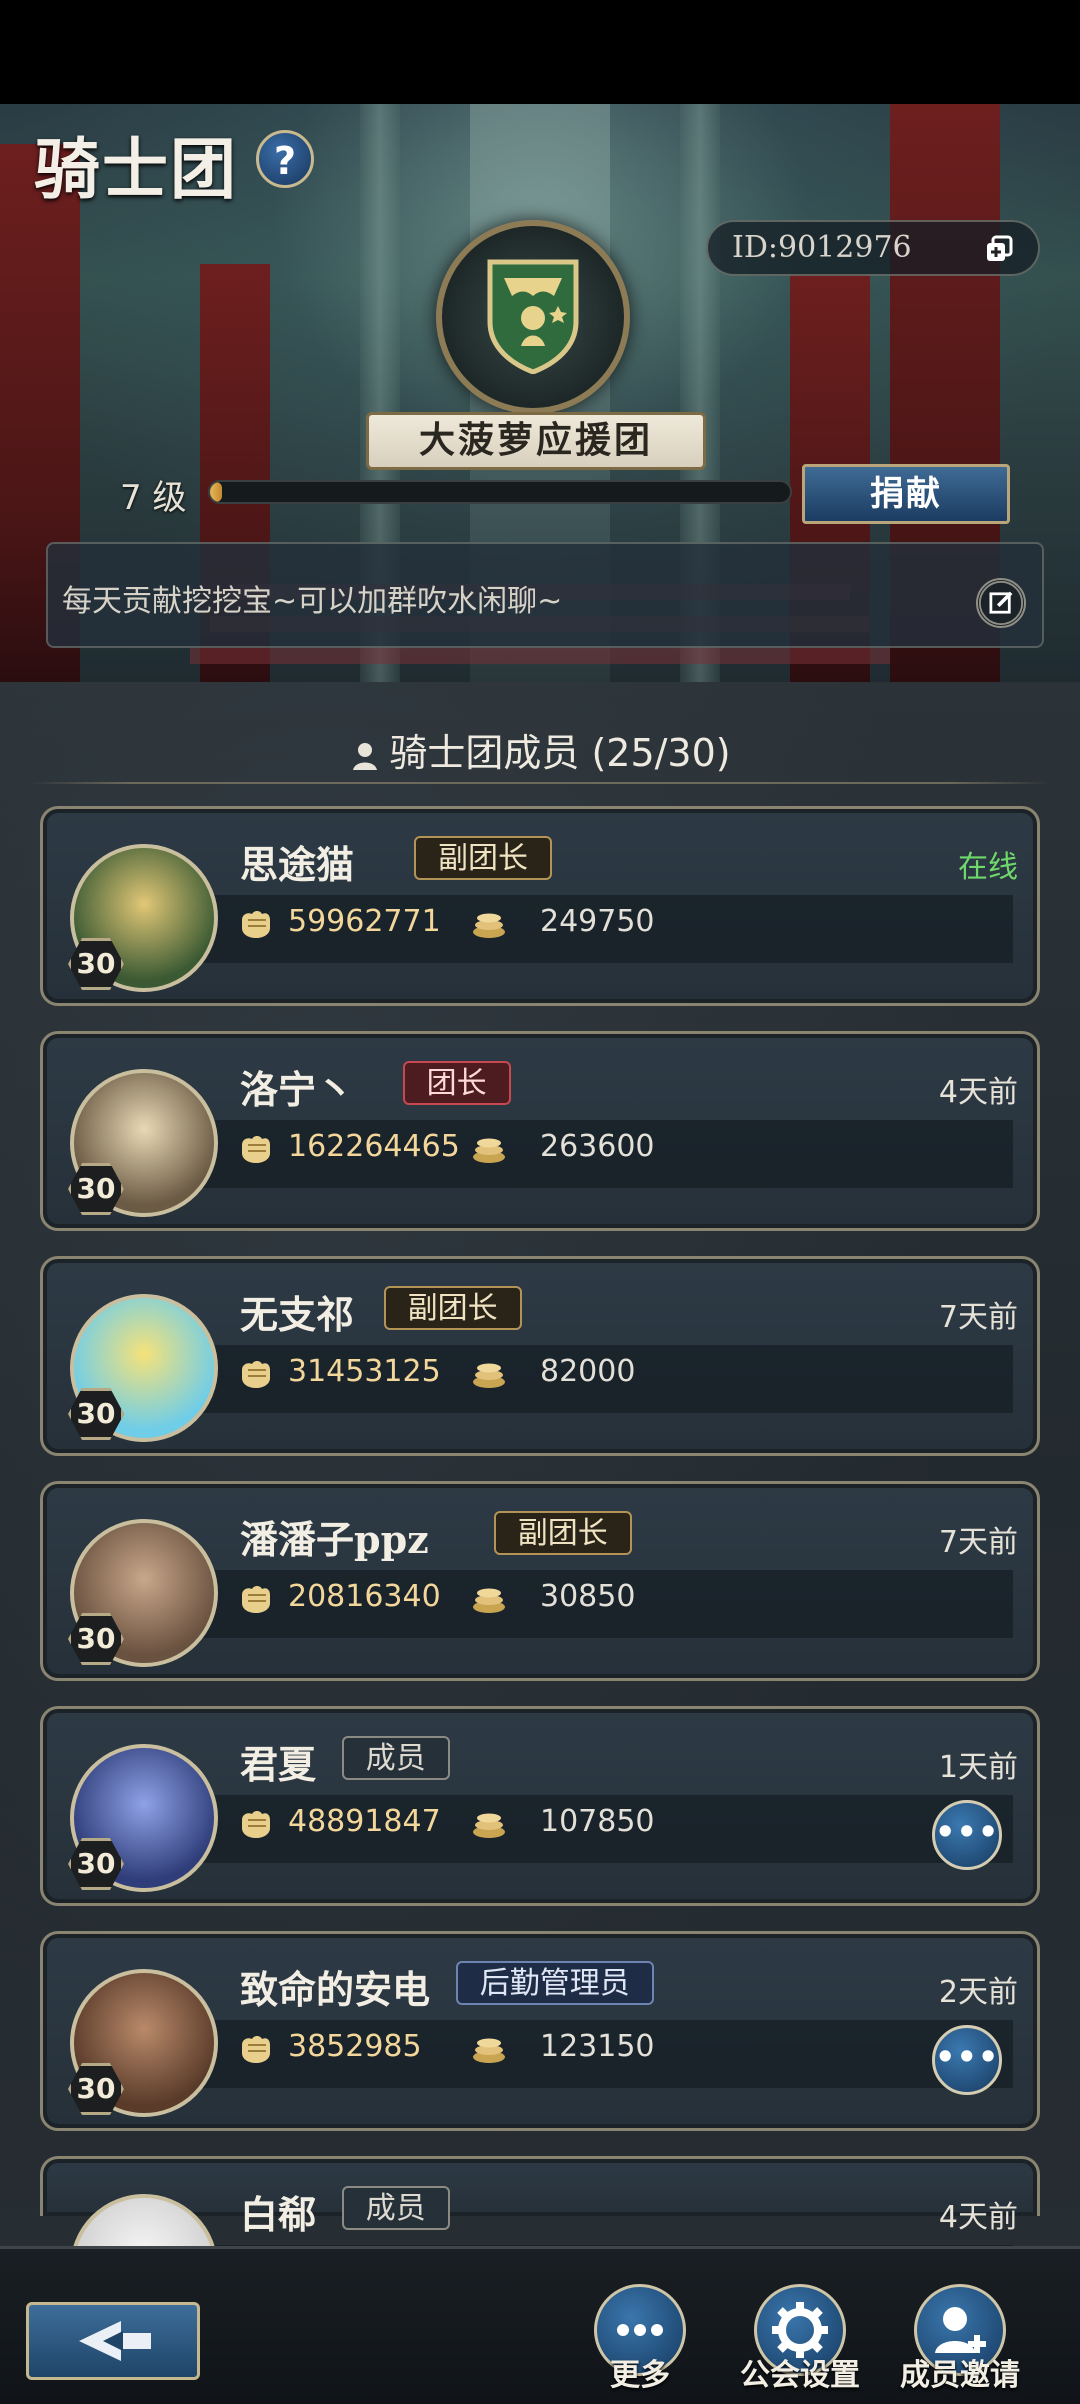 The height and width of the screenshot is (2404, 1080). Describe the element at coordinates (540, 783) in the screenshot. I see `divider` at that location.